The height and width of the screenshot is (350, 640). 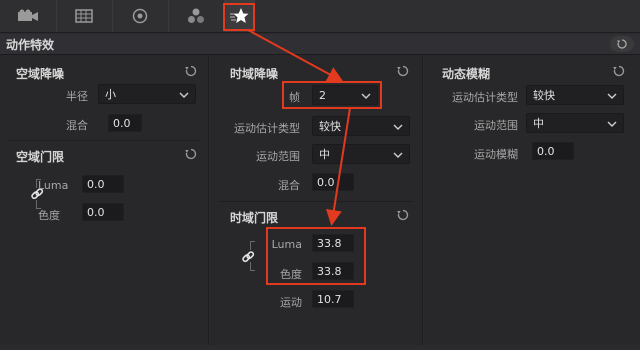 I want to click on annotation-arrows, so click(x=299, y=127).